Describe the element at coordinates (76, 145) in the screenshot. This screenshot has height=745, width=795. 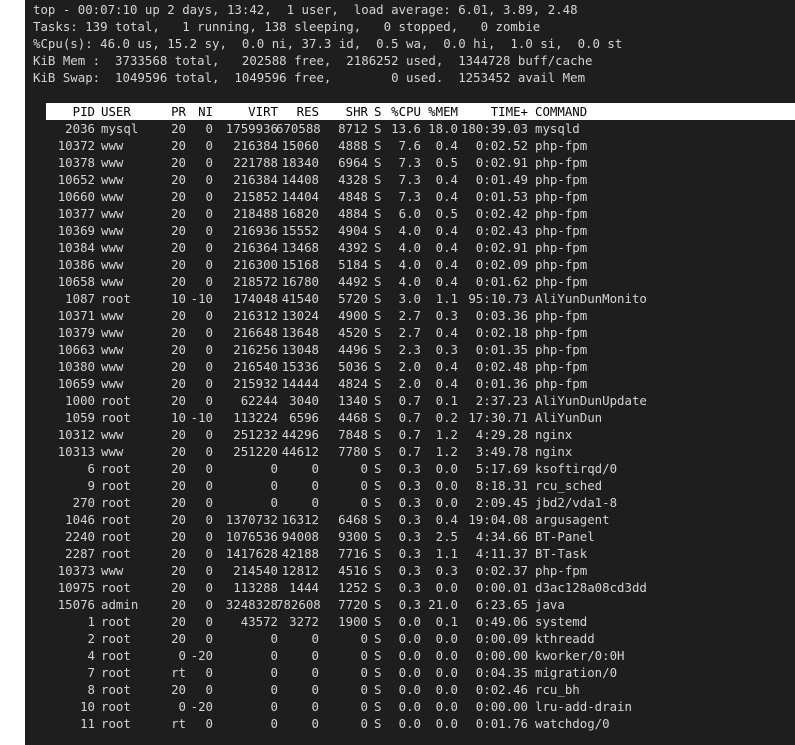
I see `process-pid: 10372` at that location.